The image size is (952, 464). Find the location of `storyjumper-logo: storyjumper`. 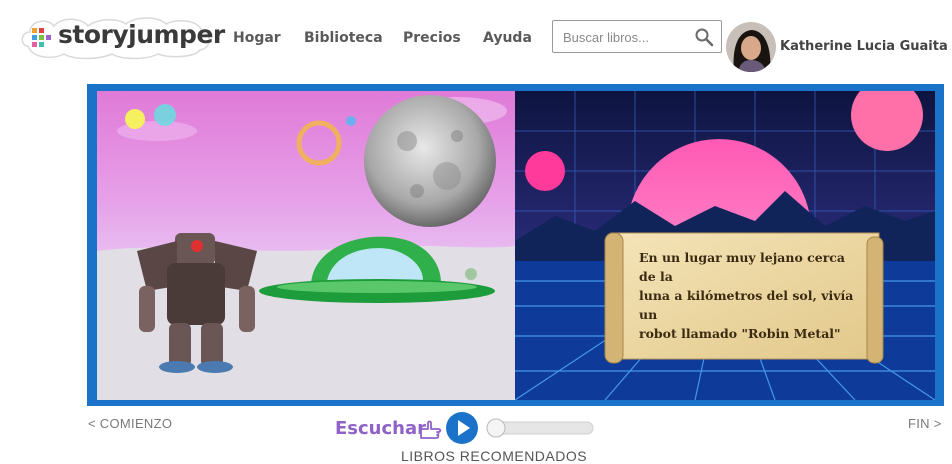

storyjumper-logo: storyjumper is located at coordinates (121, 36).